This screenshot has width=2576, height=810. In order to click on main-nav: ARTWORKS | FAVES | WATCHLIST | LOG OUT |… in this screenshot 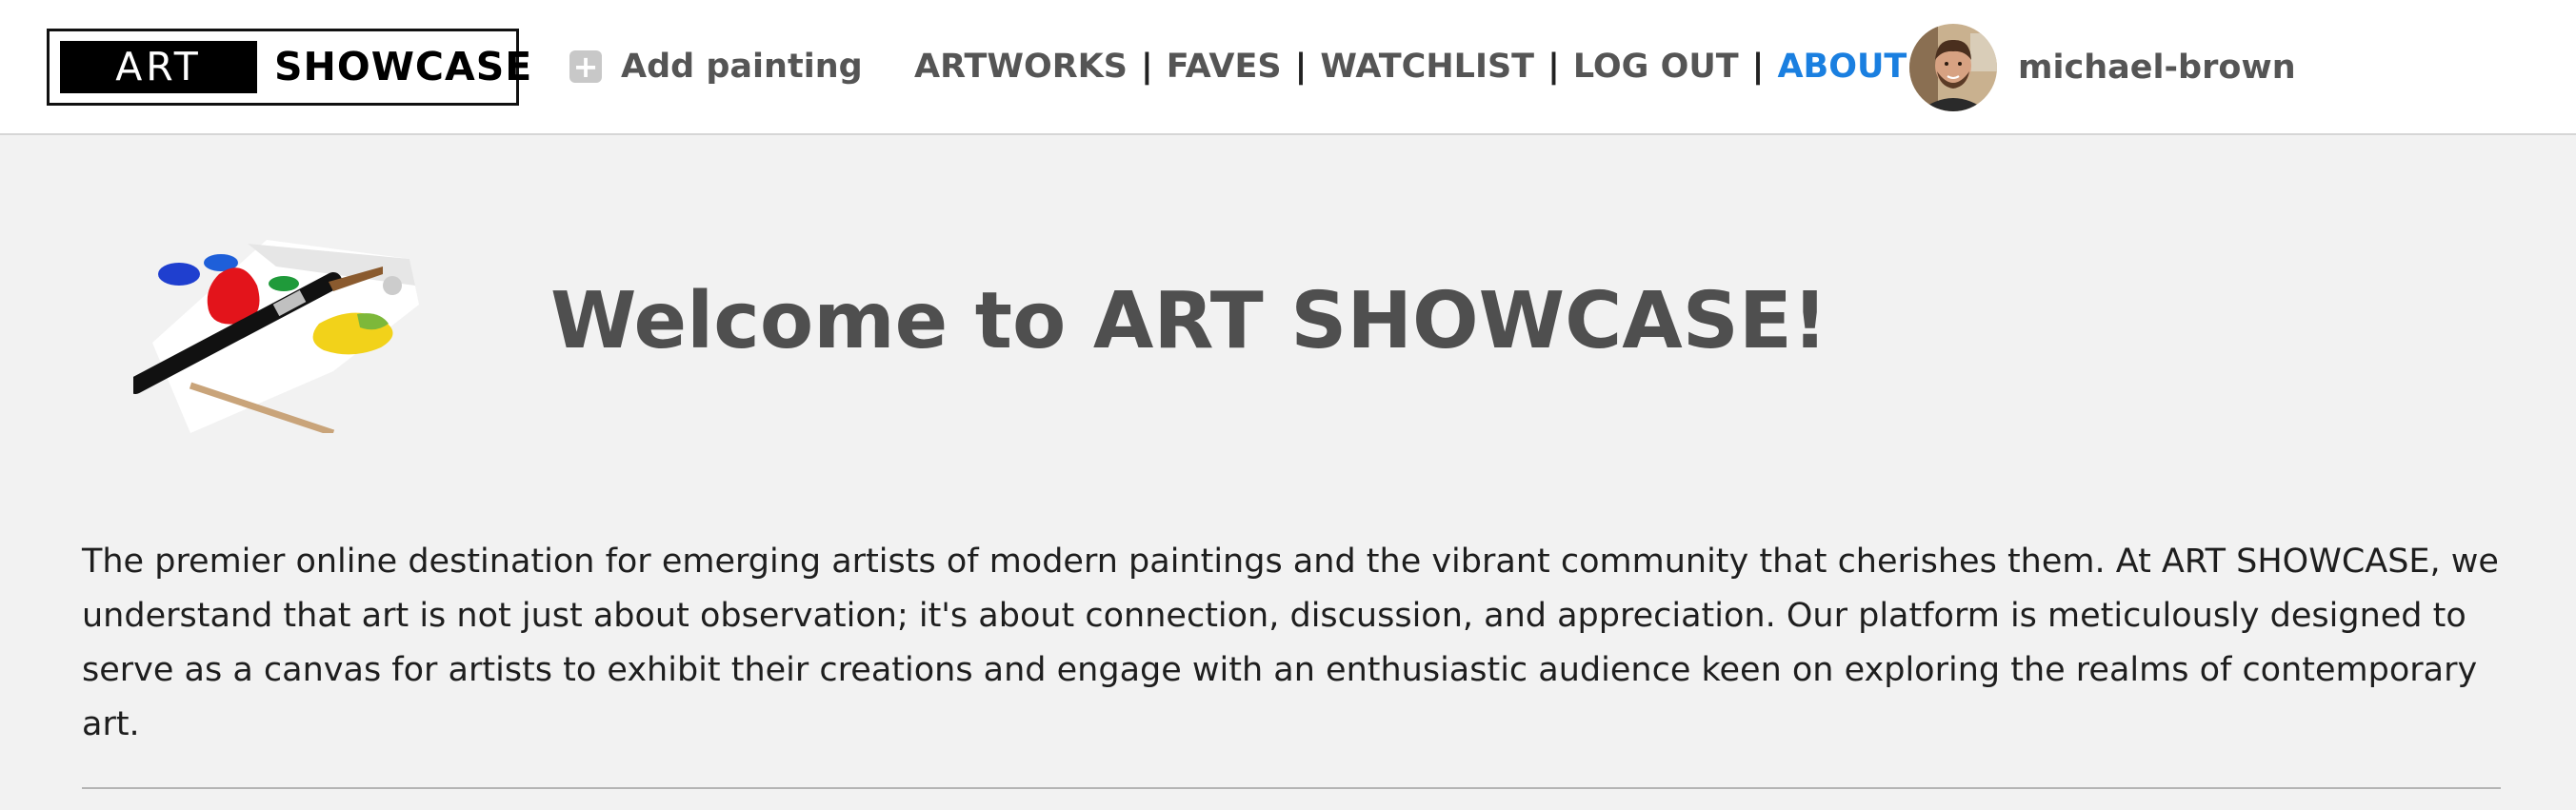, I will do `click(1410, 66)`.